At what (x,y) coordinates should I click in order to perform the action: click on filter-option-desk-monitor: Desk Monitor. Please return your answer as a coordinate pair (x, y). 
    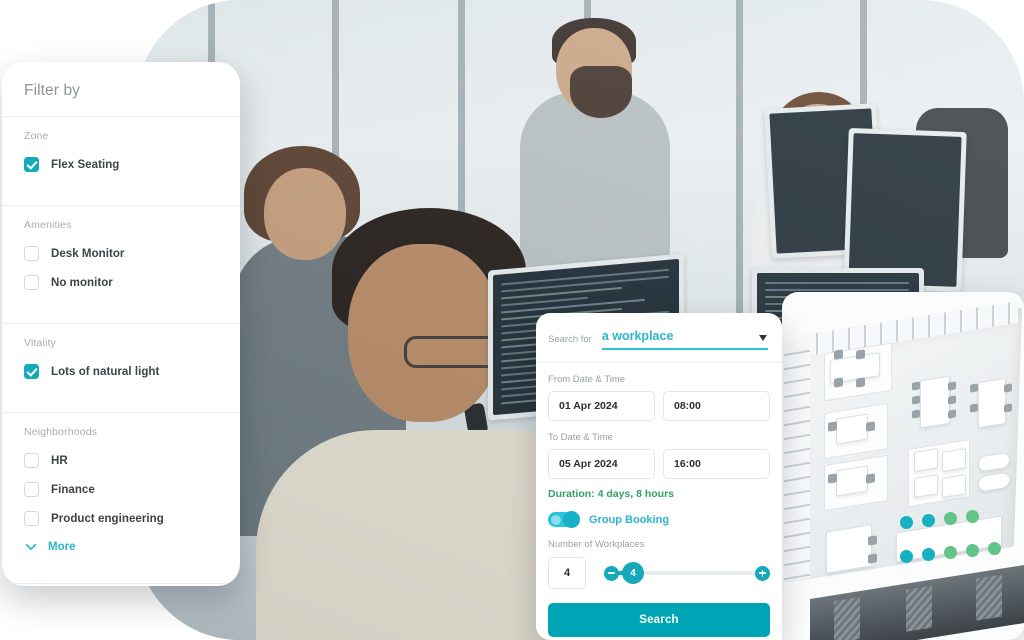
    Looking at the image, I should click on (132, 253).